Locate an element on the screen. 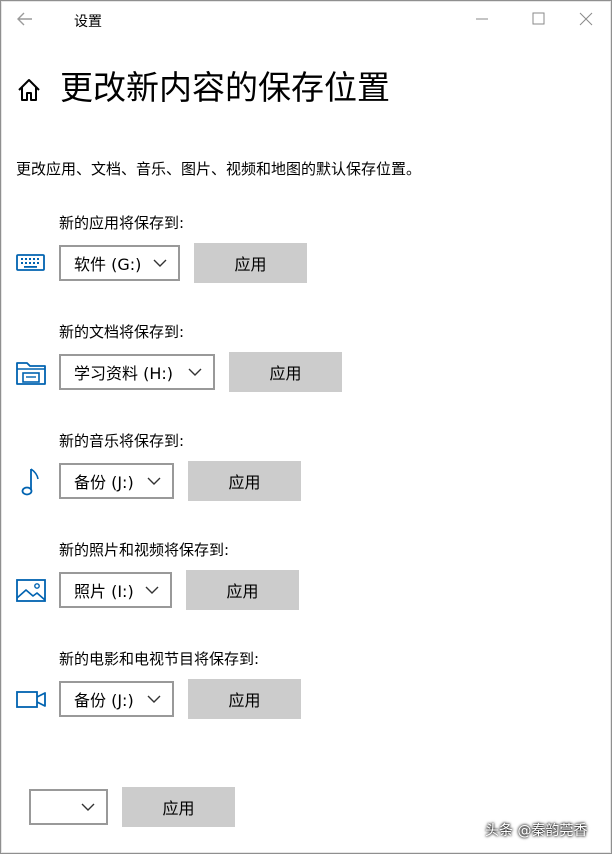  movies-save-label: 新的电影和电视节目将保存到: is located at coordinates (159, 659).